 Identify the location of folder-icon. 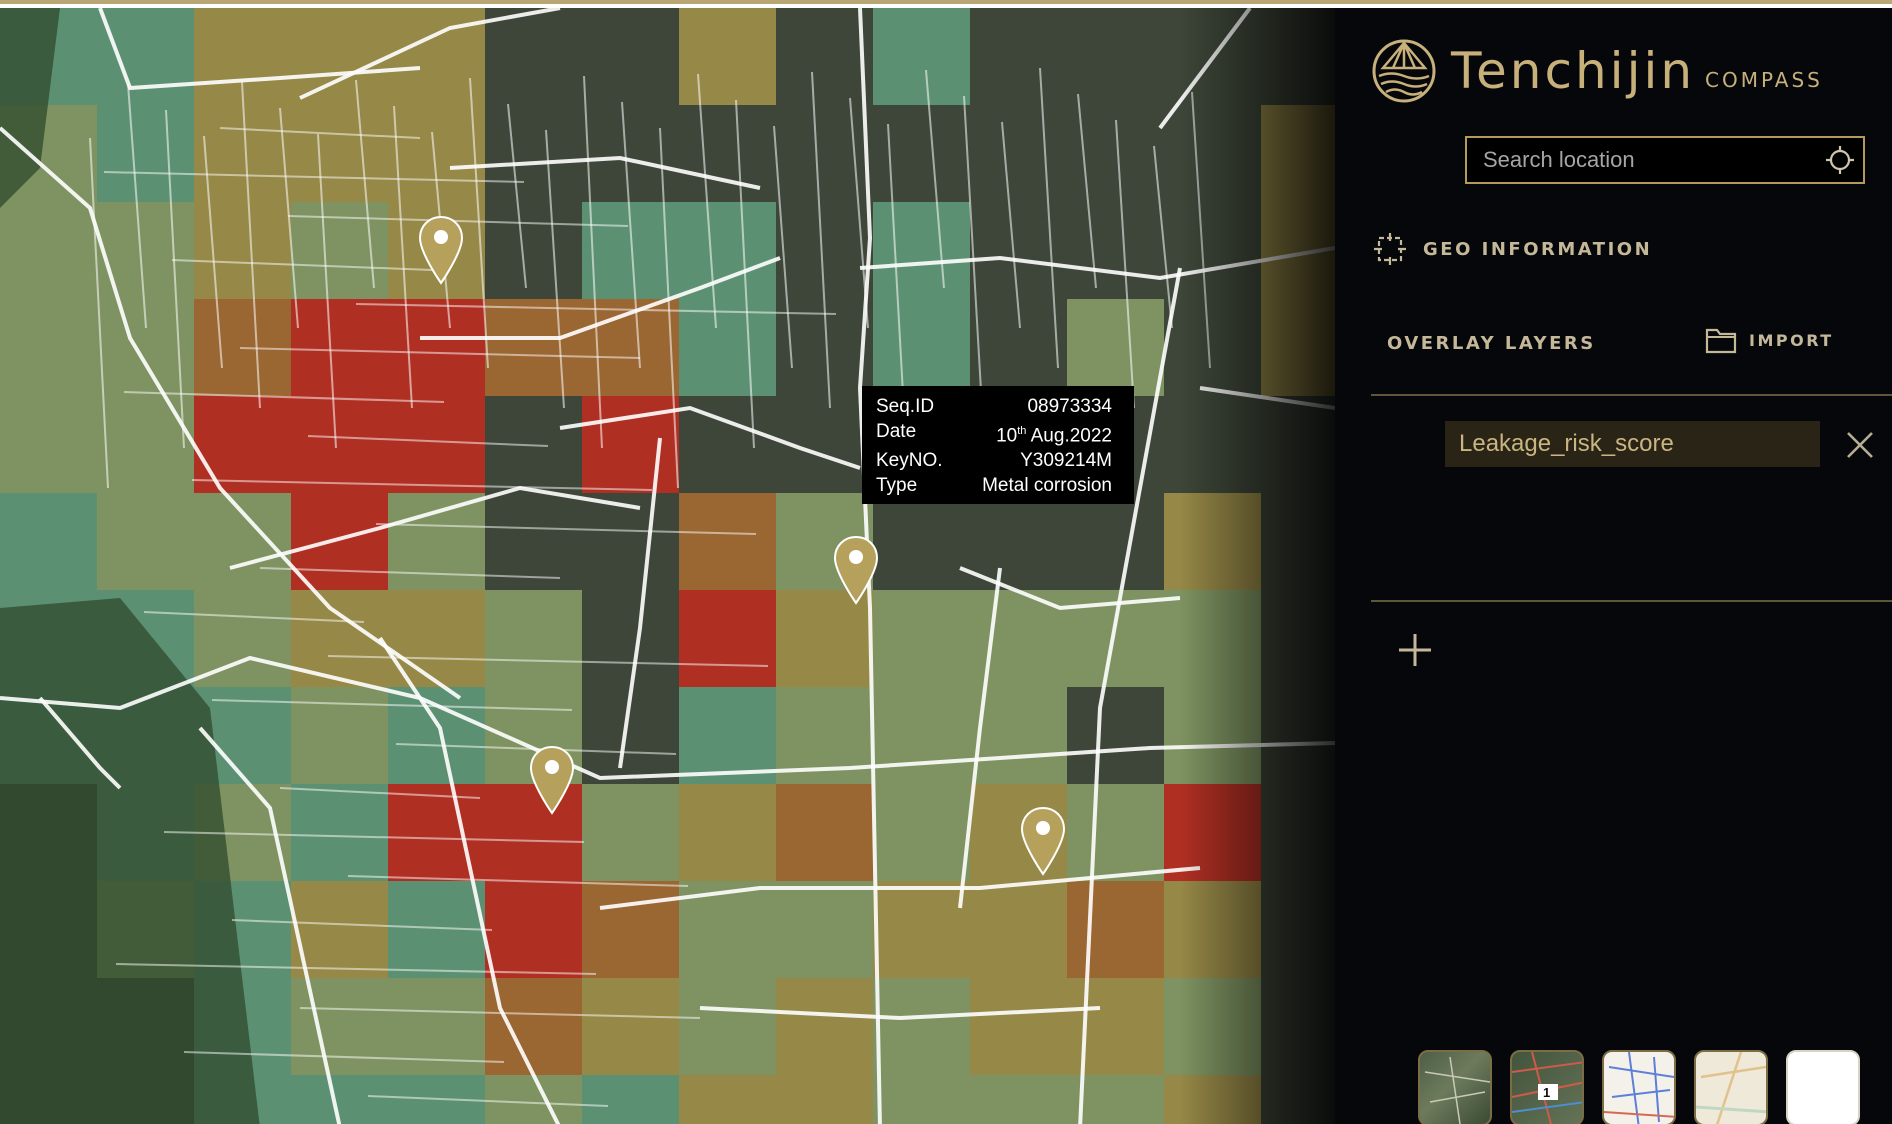
(1721, 341).